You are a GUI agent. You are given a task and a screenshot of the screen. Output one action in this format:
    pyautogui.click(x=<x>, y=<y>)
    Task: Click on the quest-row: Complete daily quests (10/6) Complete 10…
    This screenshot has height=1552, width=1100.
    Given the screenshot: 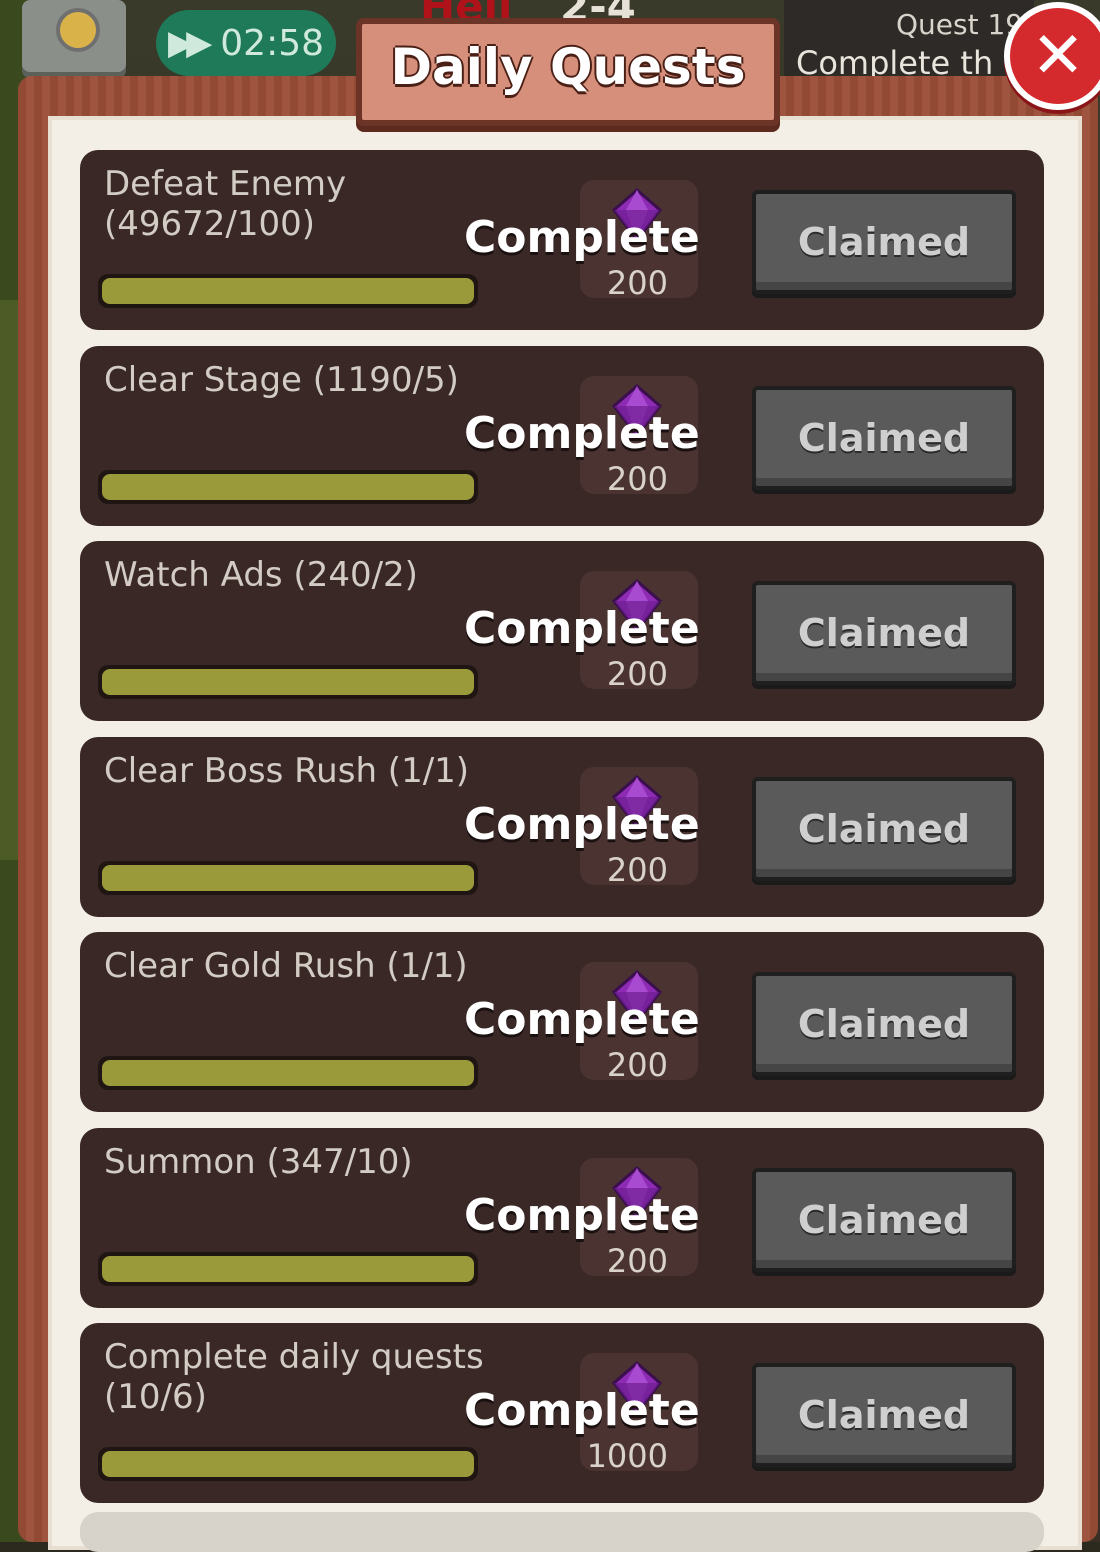 What is the action you would take?
    pyautogui.click(x=562, y=1413)
    